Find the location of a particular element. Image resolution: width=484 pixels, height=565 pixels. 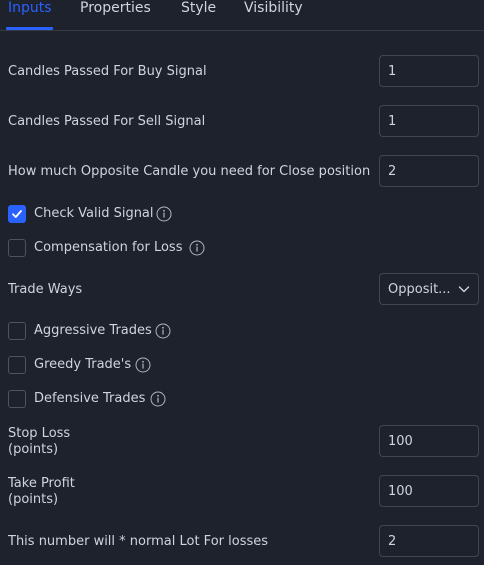

checkmark-icon is located at coordinates (17, 214).